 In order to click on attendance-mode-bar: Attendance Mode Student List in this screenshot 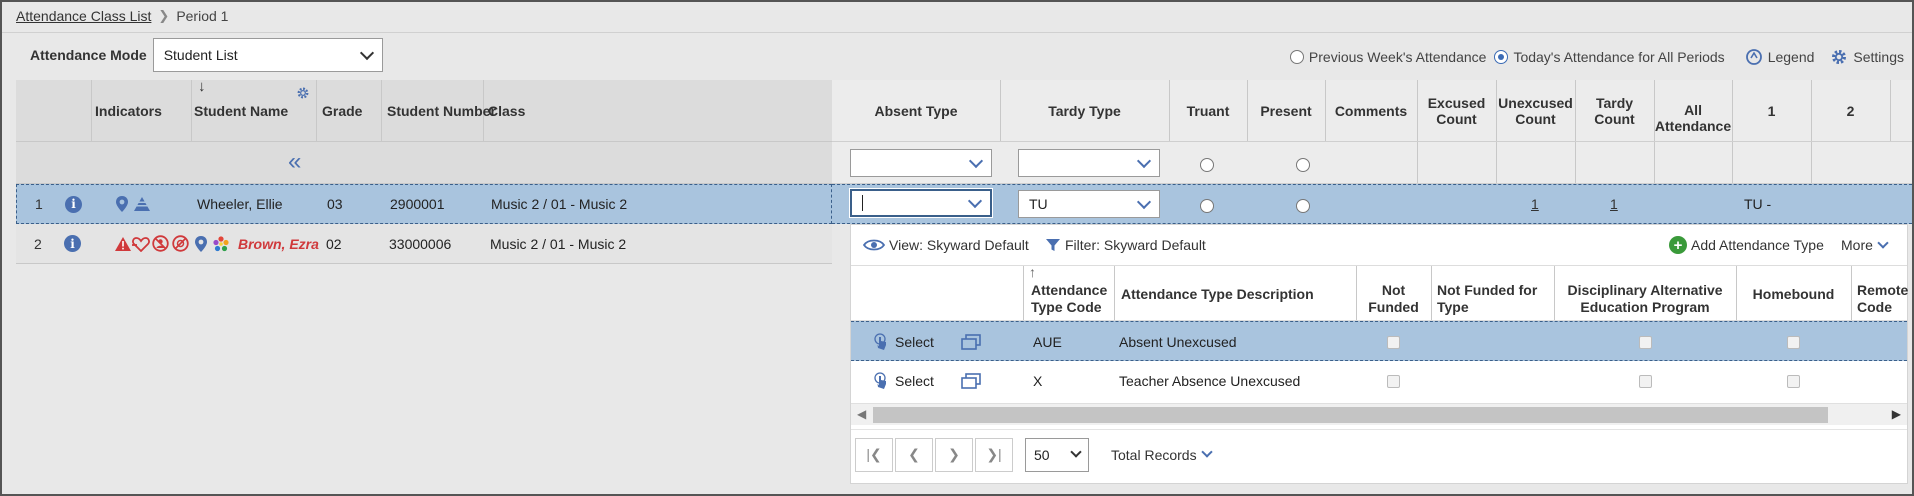, I will do `click(206, 55)`.